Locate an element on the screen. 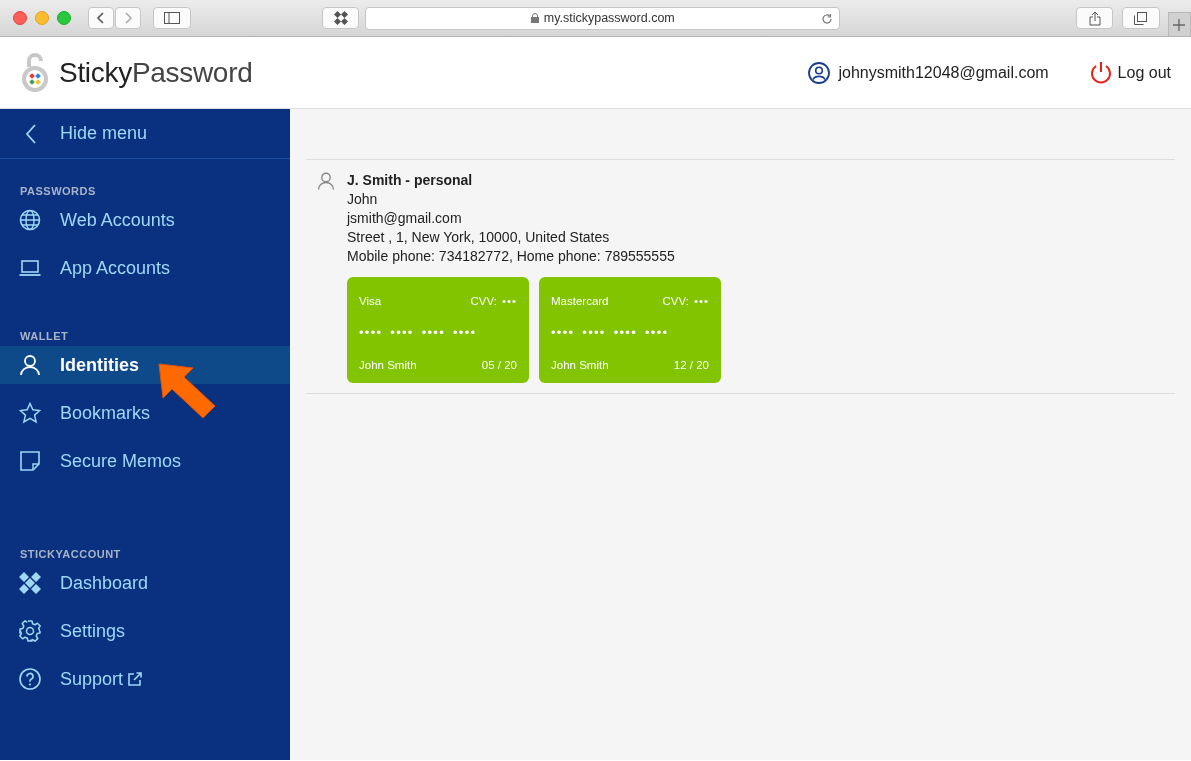  tabs-button is located at coordinates (1141, 18).